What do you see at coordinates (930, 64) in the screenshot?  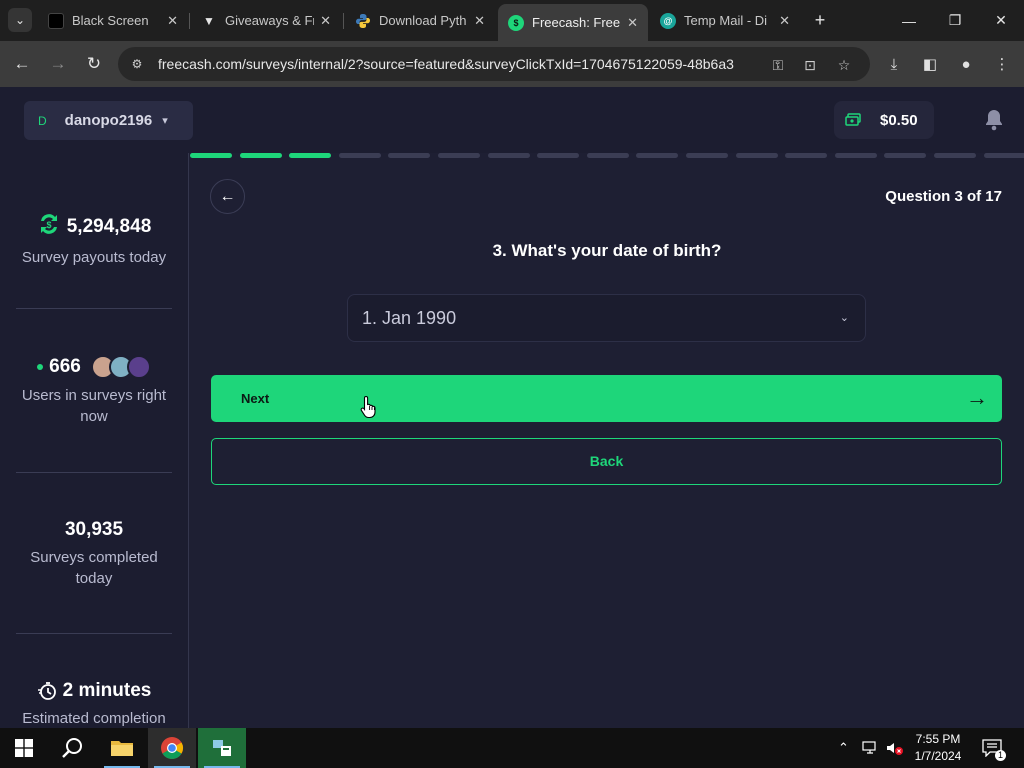 I see `side-panel-icon: ◧` at bounding box center [930, 64].